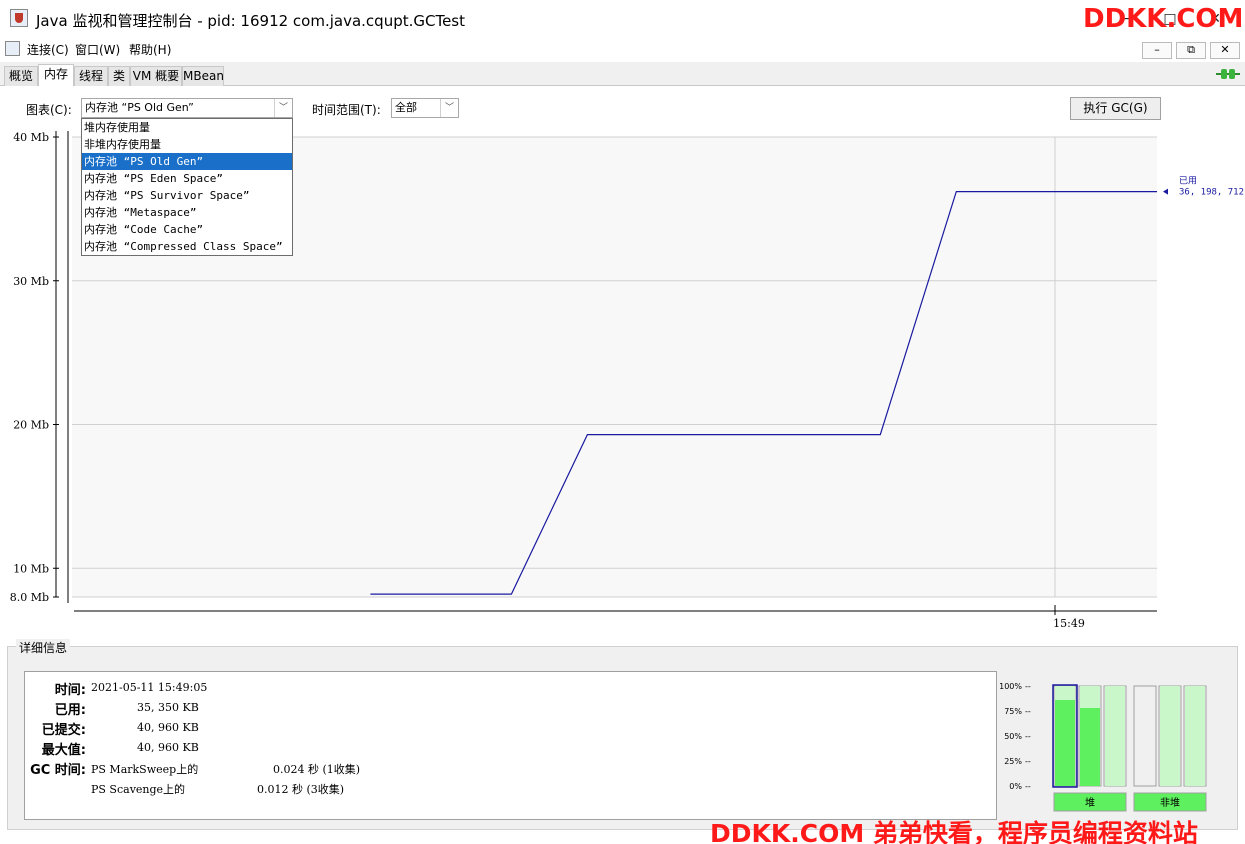  I want to click on bar-scale-label: 75%, so click(1013, 711).